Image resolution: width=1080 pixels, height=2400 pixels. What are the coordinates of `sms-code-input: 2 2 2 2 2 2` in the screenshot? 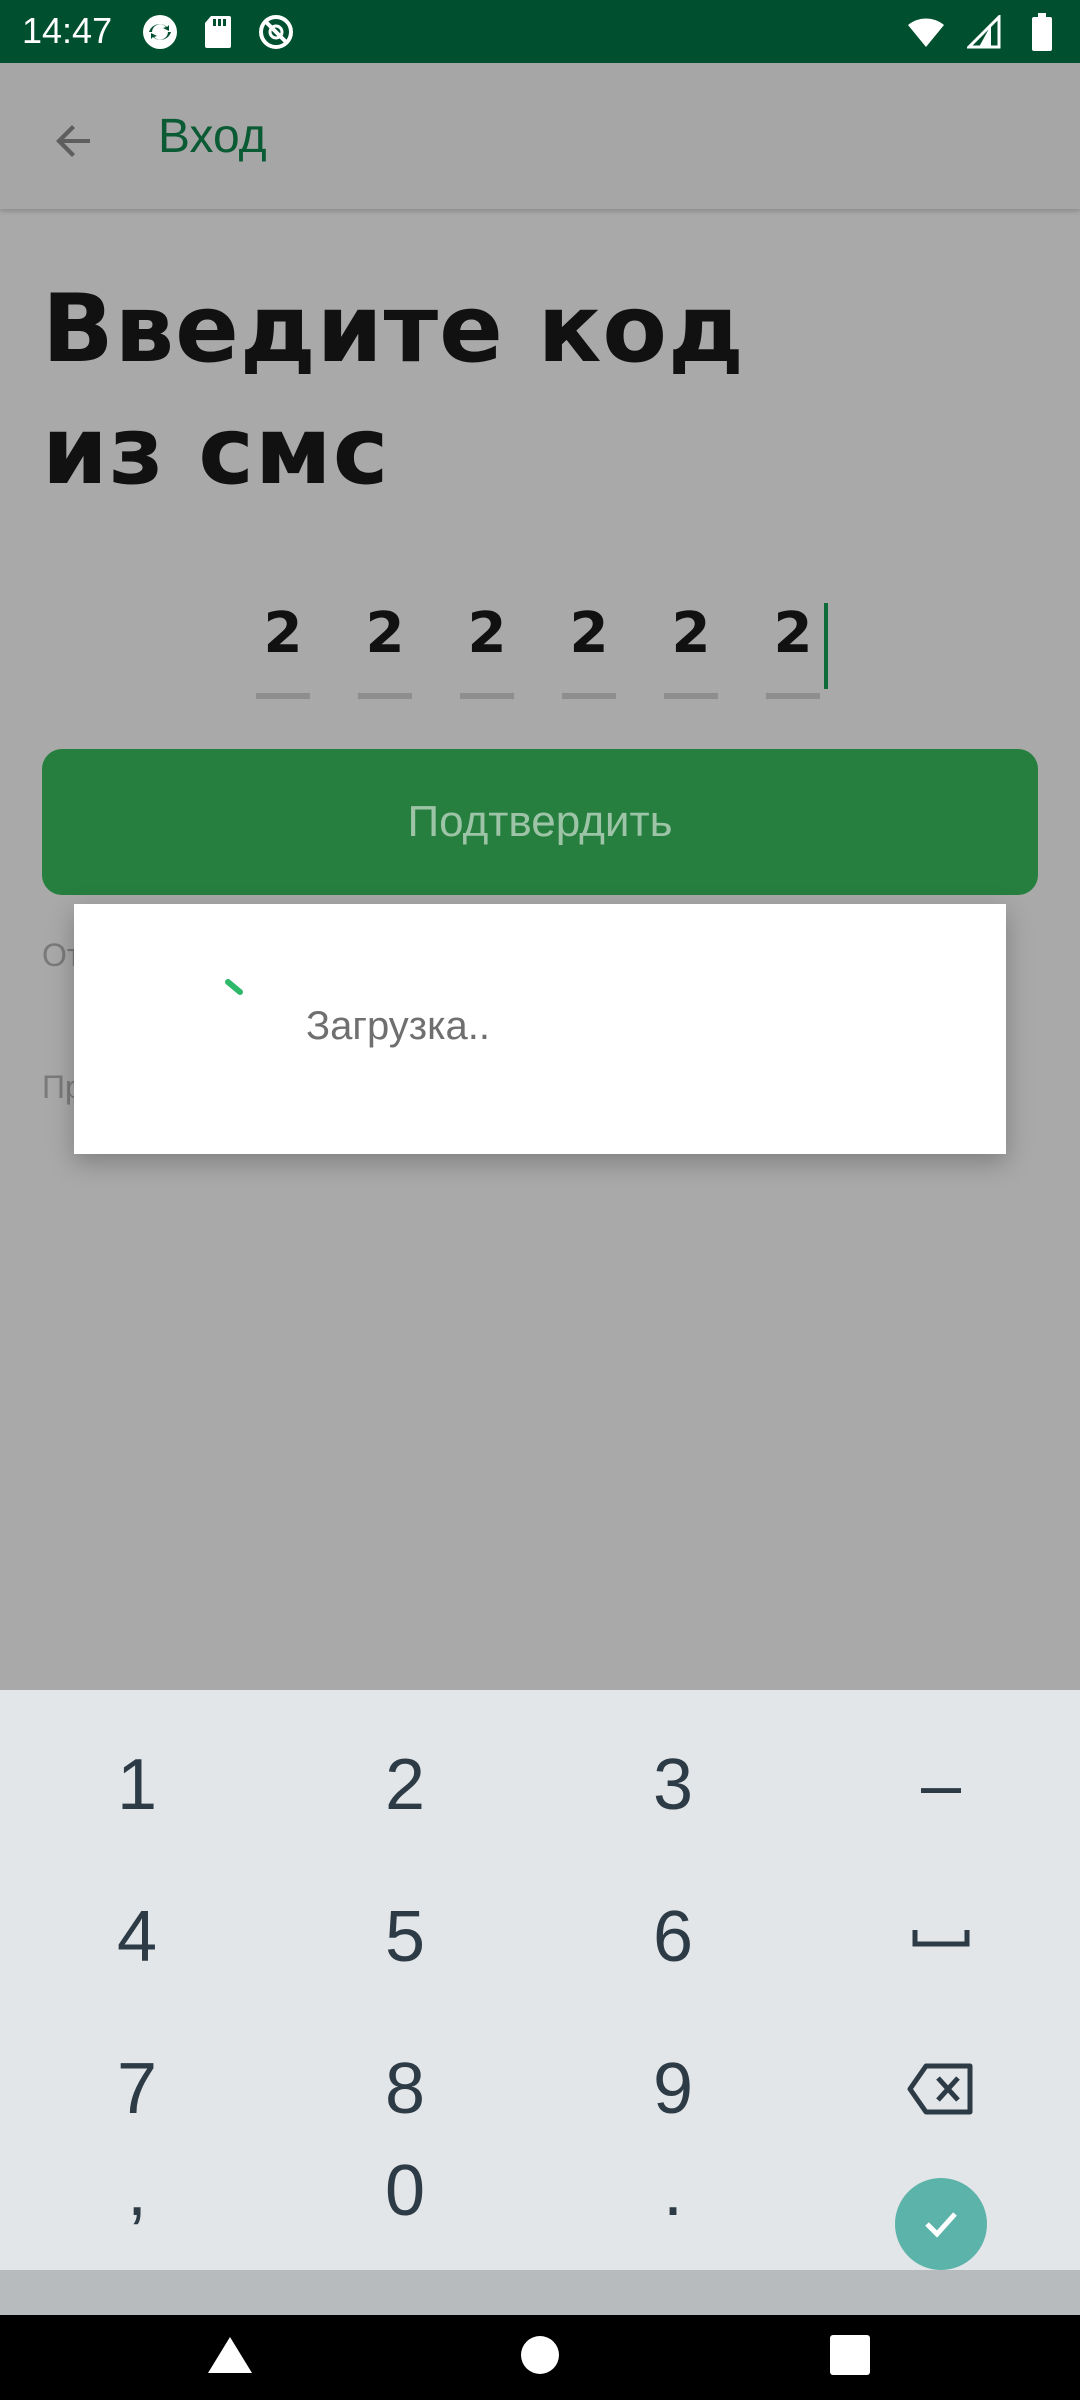 It's located at (542, 644).